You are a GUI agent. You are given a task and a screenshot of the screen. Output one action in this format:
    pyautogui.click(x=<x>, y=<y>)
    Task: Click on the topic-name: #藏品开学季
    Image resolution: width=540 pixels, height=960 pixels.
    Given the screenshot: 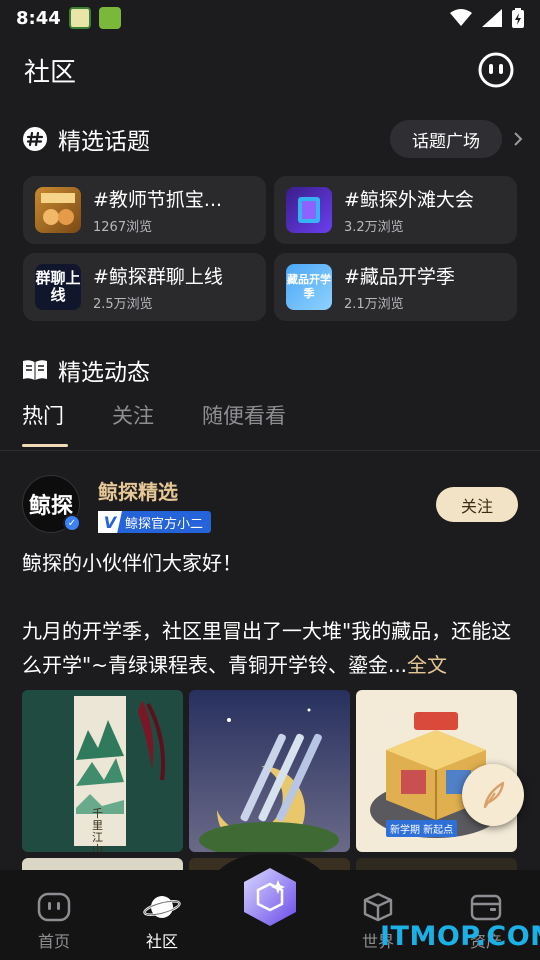 What is the action you would take?
    pyautogui.click(x=399, y=277)
    